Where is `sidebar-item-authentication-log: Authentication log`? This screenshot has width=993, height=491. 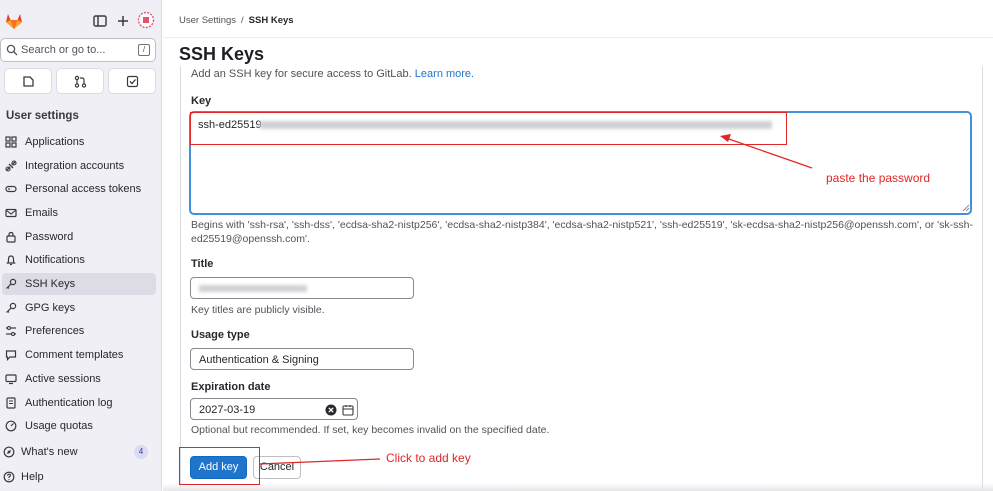
sidebar-item-authentication-log: Authentication log is located at coordinates (79, 403).